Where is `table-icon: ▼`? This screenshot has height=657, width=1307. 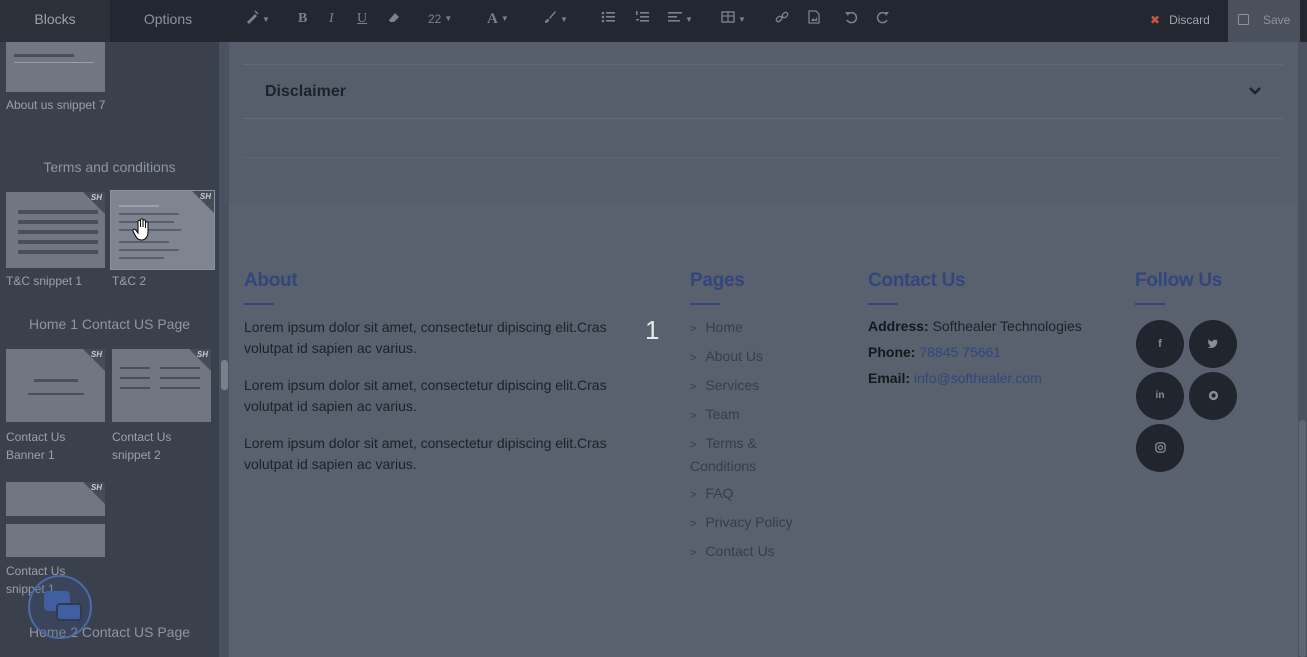 table-icon: ▼ is located at coordinates (733, 20).